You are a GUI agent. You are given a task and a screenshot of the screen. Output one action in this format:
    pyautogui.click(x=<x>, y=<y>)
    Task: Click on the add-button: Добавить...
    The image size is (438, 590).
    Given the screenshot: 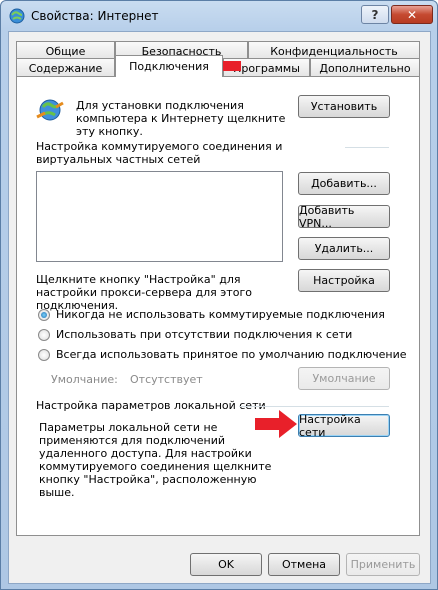 What is the action you would take?
    pyautogui.click(x=344, y=183)
    